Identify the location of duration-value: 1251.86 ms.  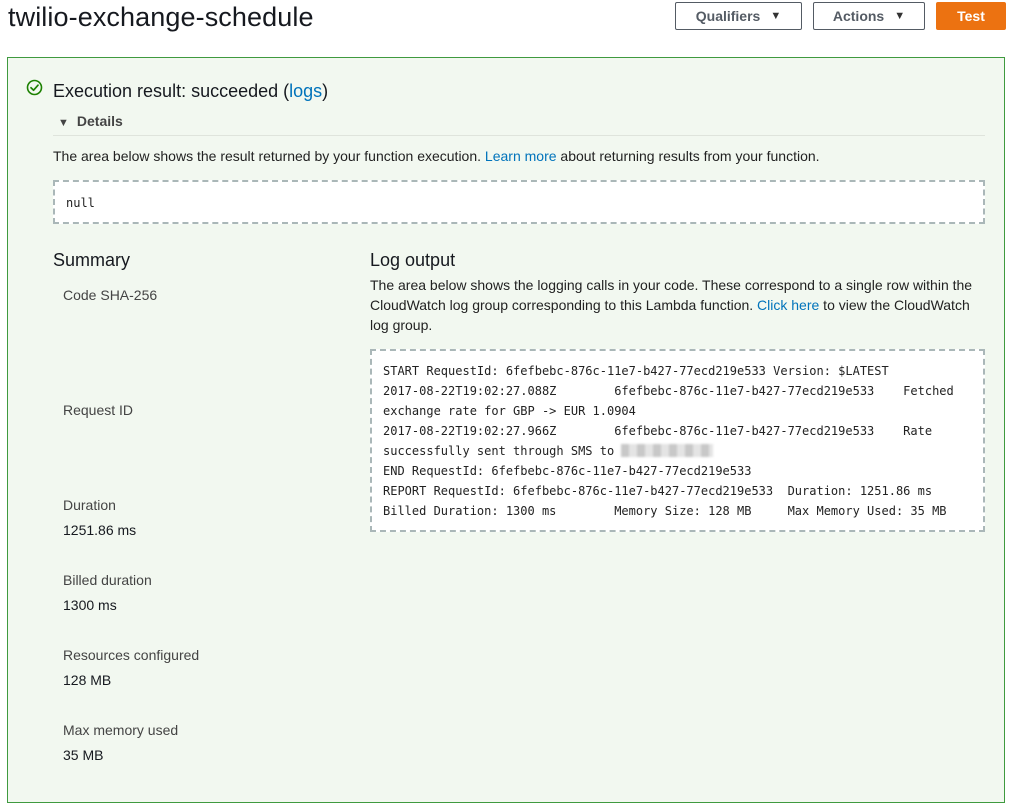
(100, 530).